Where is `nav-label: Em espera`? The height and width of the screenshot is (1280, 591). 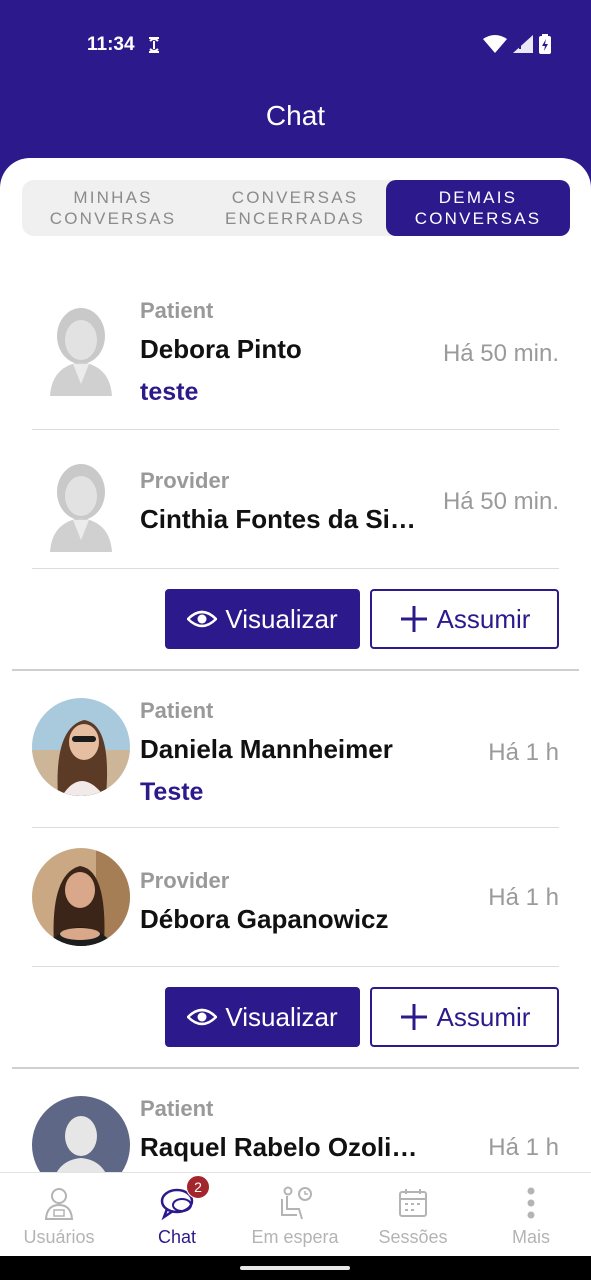
nav-label: Em espera is located at coordinates (295, 1237).